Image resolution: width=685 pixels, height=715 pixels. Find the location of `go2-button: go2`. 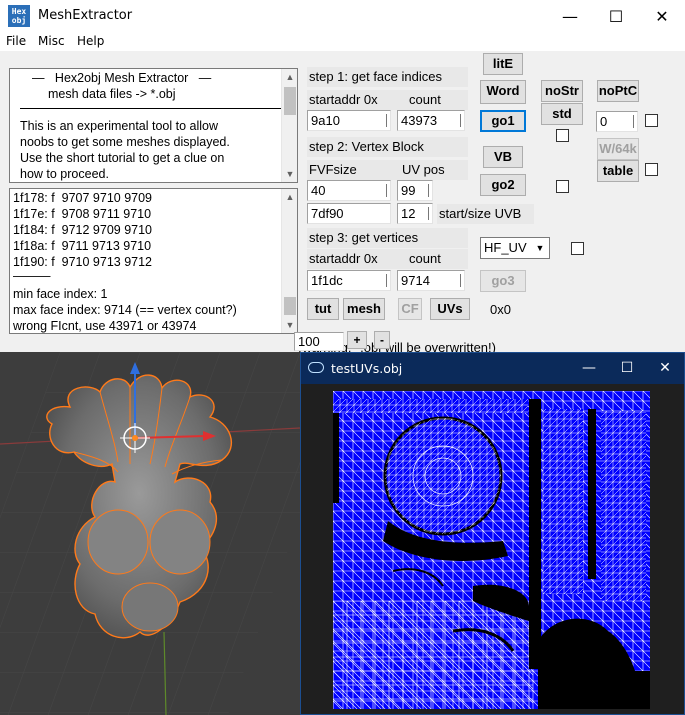

go2-button: go2 is located at coordinates (503, 185).